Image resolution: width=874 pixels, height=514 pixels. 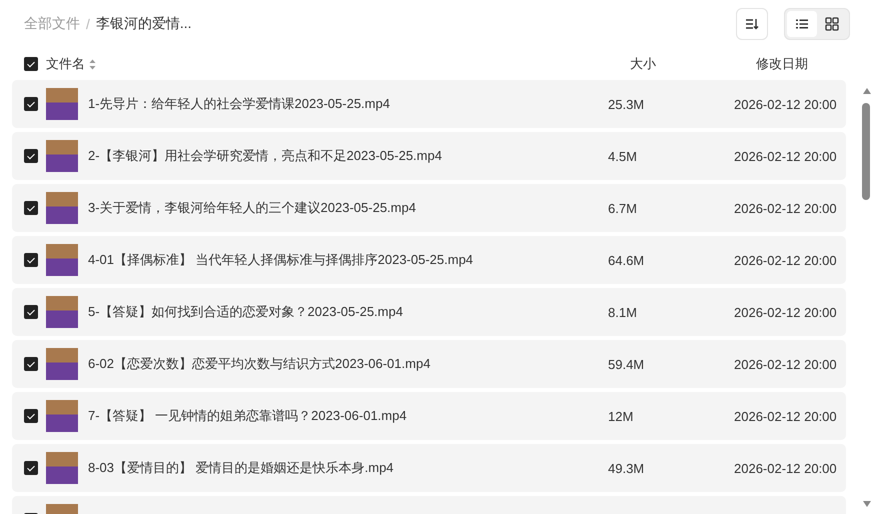 I want to click on file-row: 2-【李银河】用社会学研究爱情，亮点和不足2023-05-25.mp4 4.5M 2026-02-12 20:00, so click(x=429, y=156).